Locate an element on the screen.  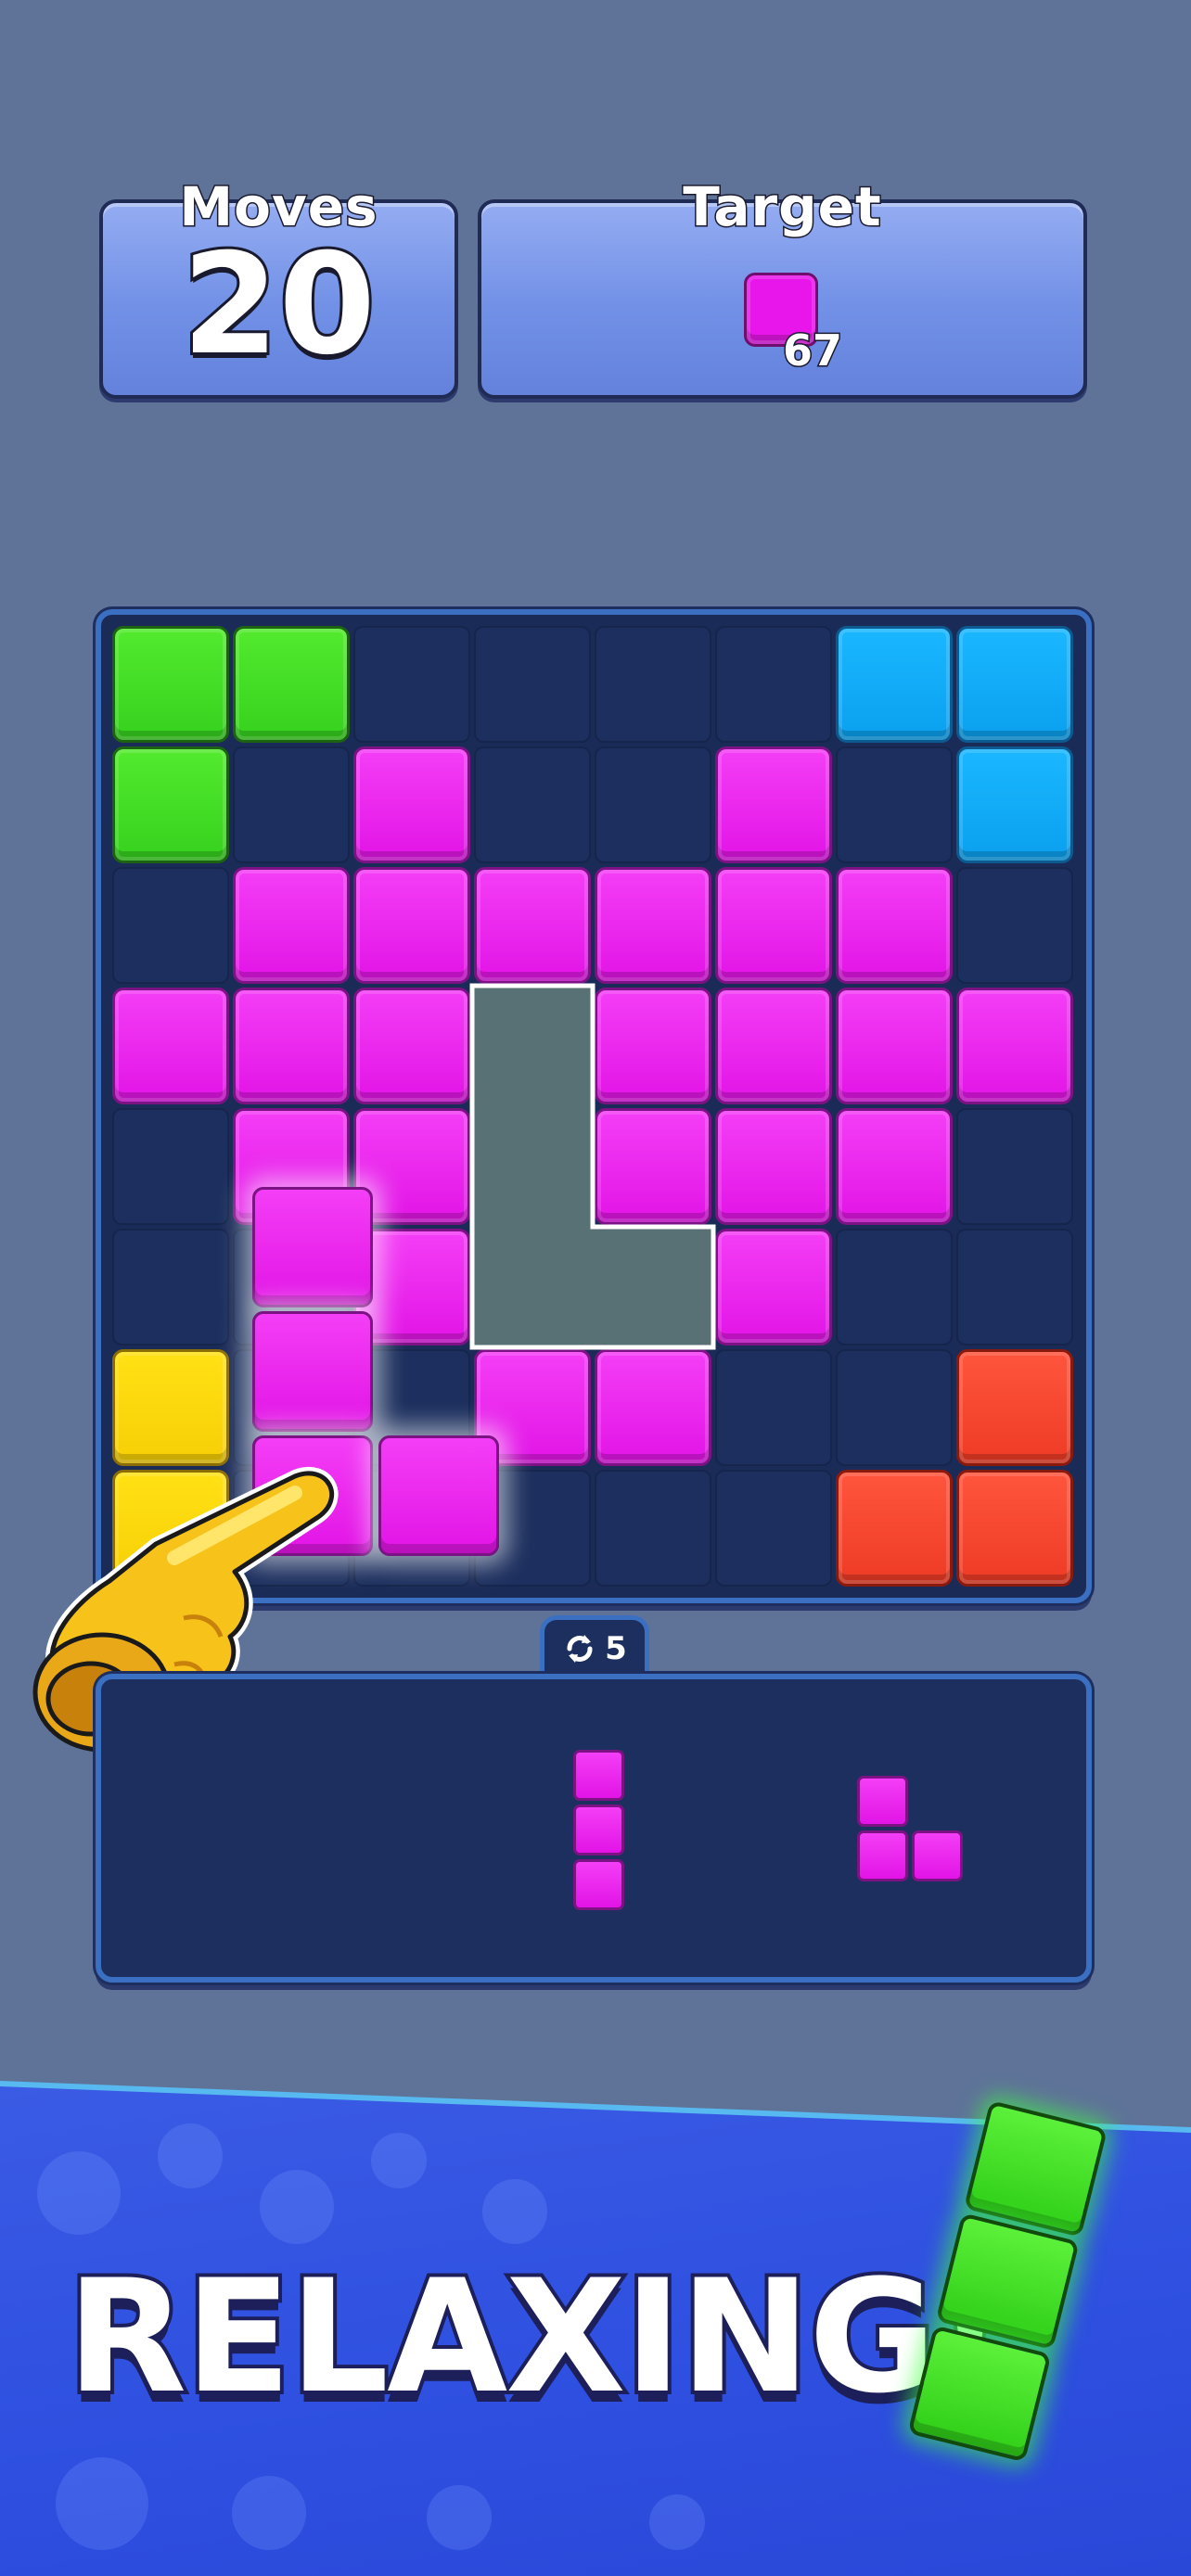
rotate-count: 5 is located at coordinates (616, 1648).